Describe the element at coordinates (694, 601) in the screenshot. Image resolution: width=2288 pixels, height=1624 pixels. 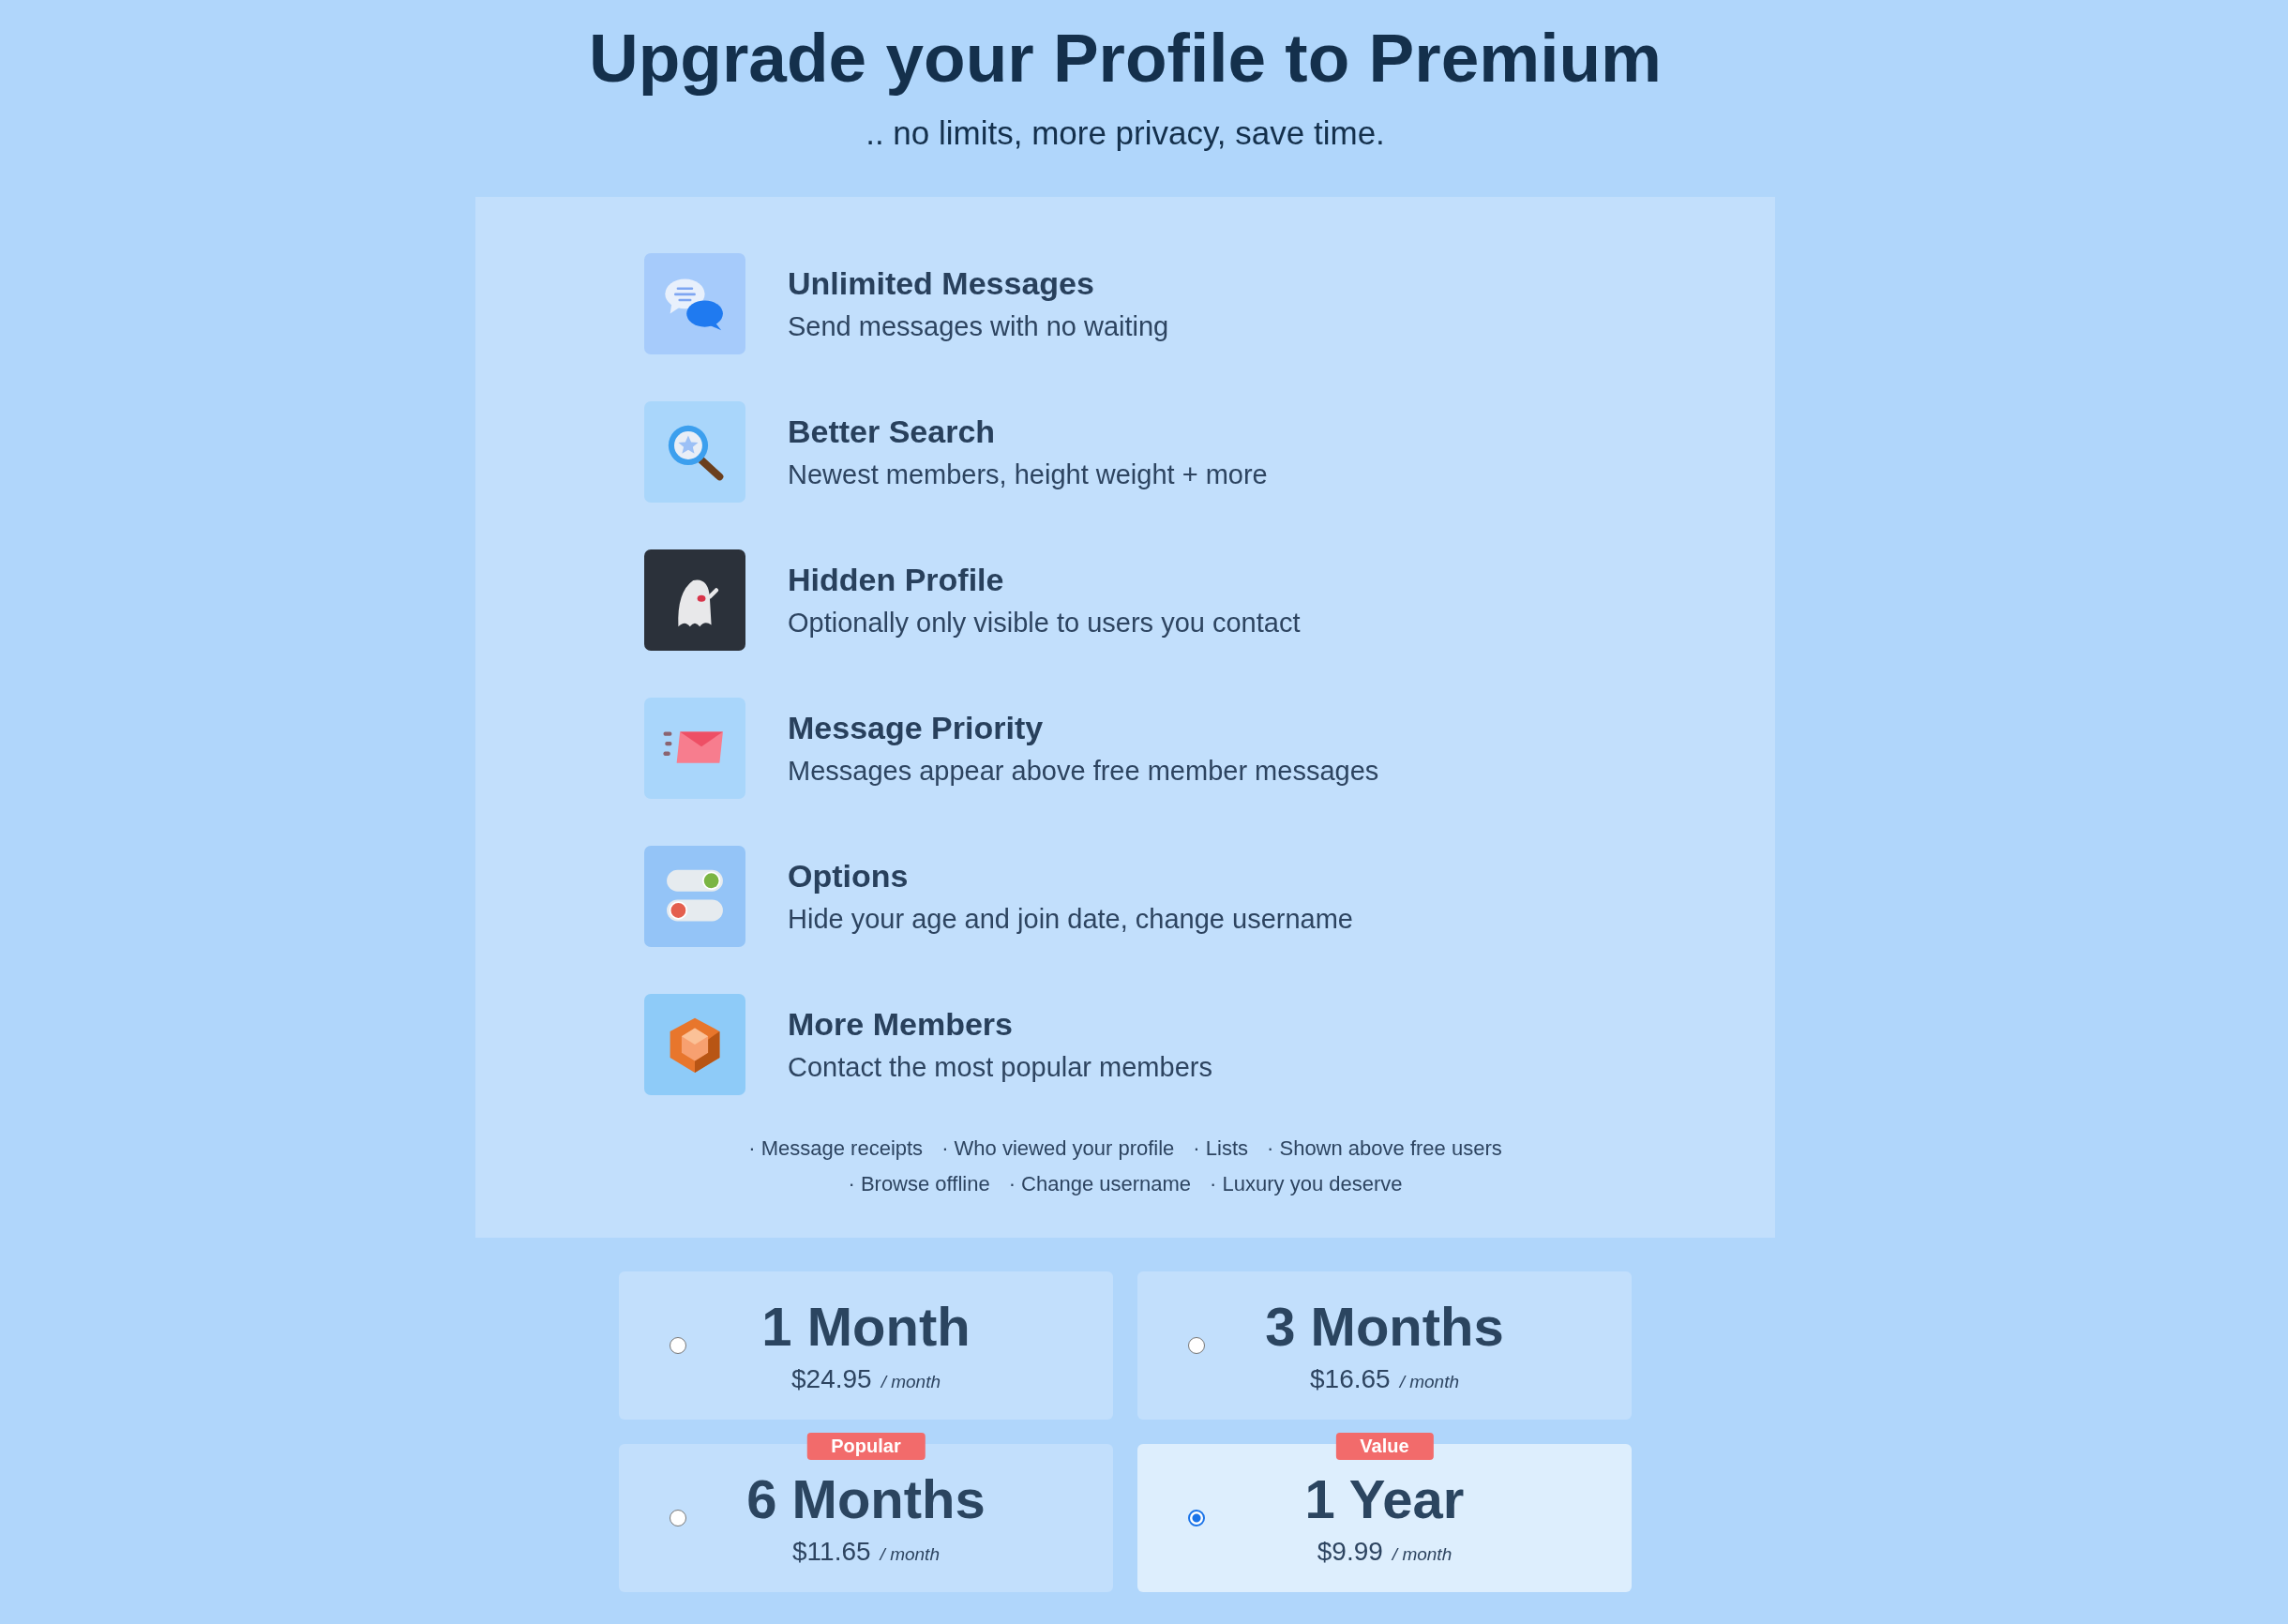
I see `ghost-icon` at that location.